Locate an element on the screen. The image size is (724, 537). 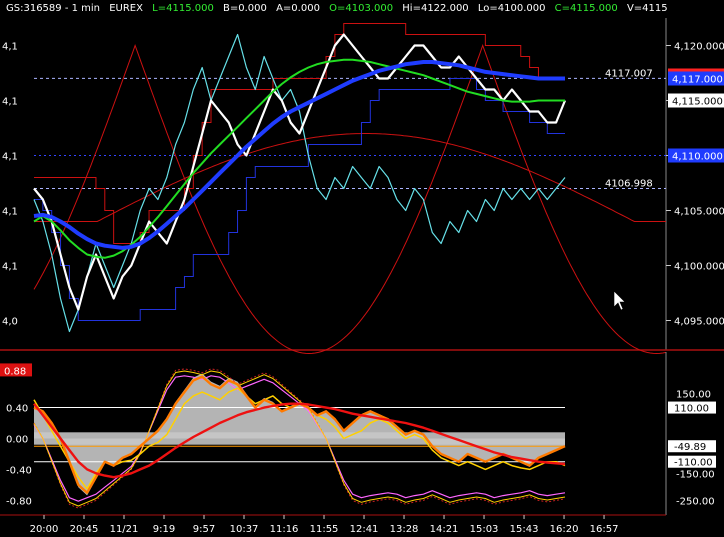
price-tag: 4,110.000 is located at coordinates (696, 155).